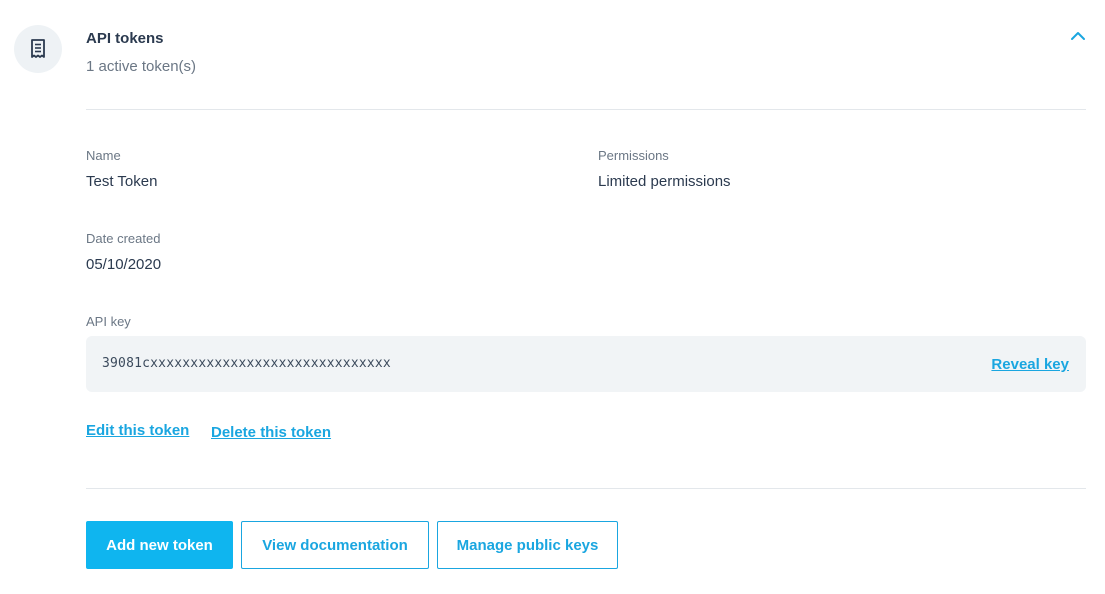 The height and width of the screenshot is (594, 1105). I want to click on token-permissions: Limited permissions, so click(664, 181).